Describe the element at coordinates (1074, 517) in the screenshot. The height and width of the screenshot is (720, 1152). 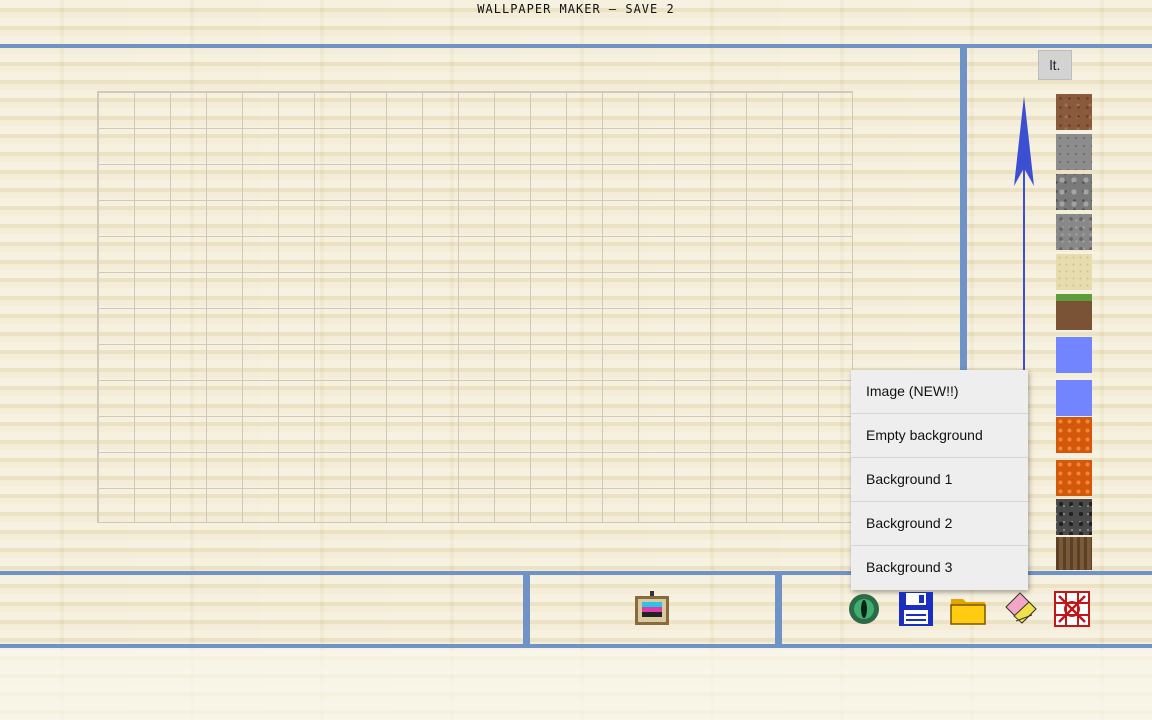
I see `bedrock-block` at that location.